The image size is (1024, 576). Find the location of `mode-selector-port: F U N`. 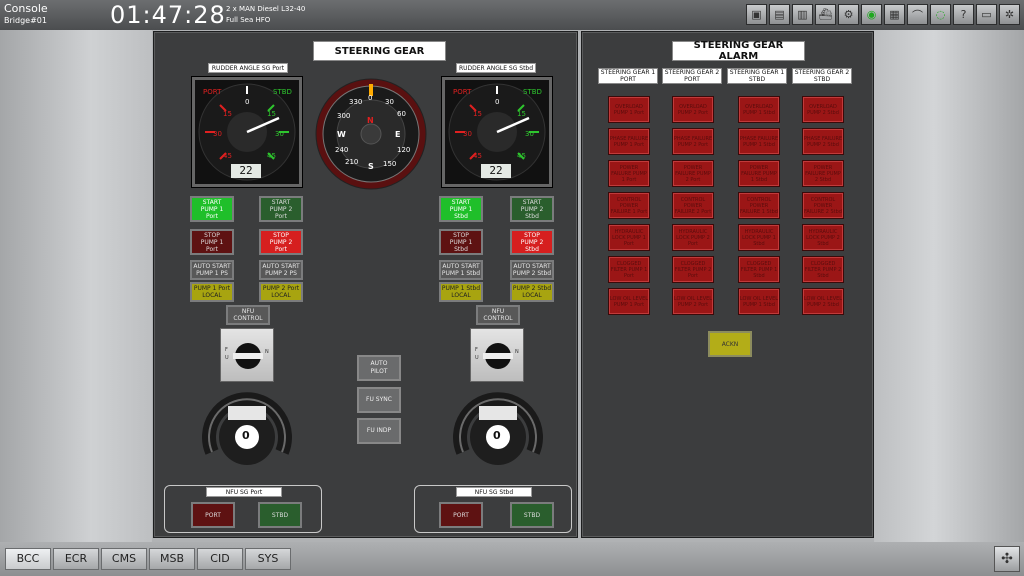

mode-selector-port: F U N is located at coordinates (247, 355).